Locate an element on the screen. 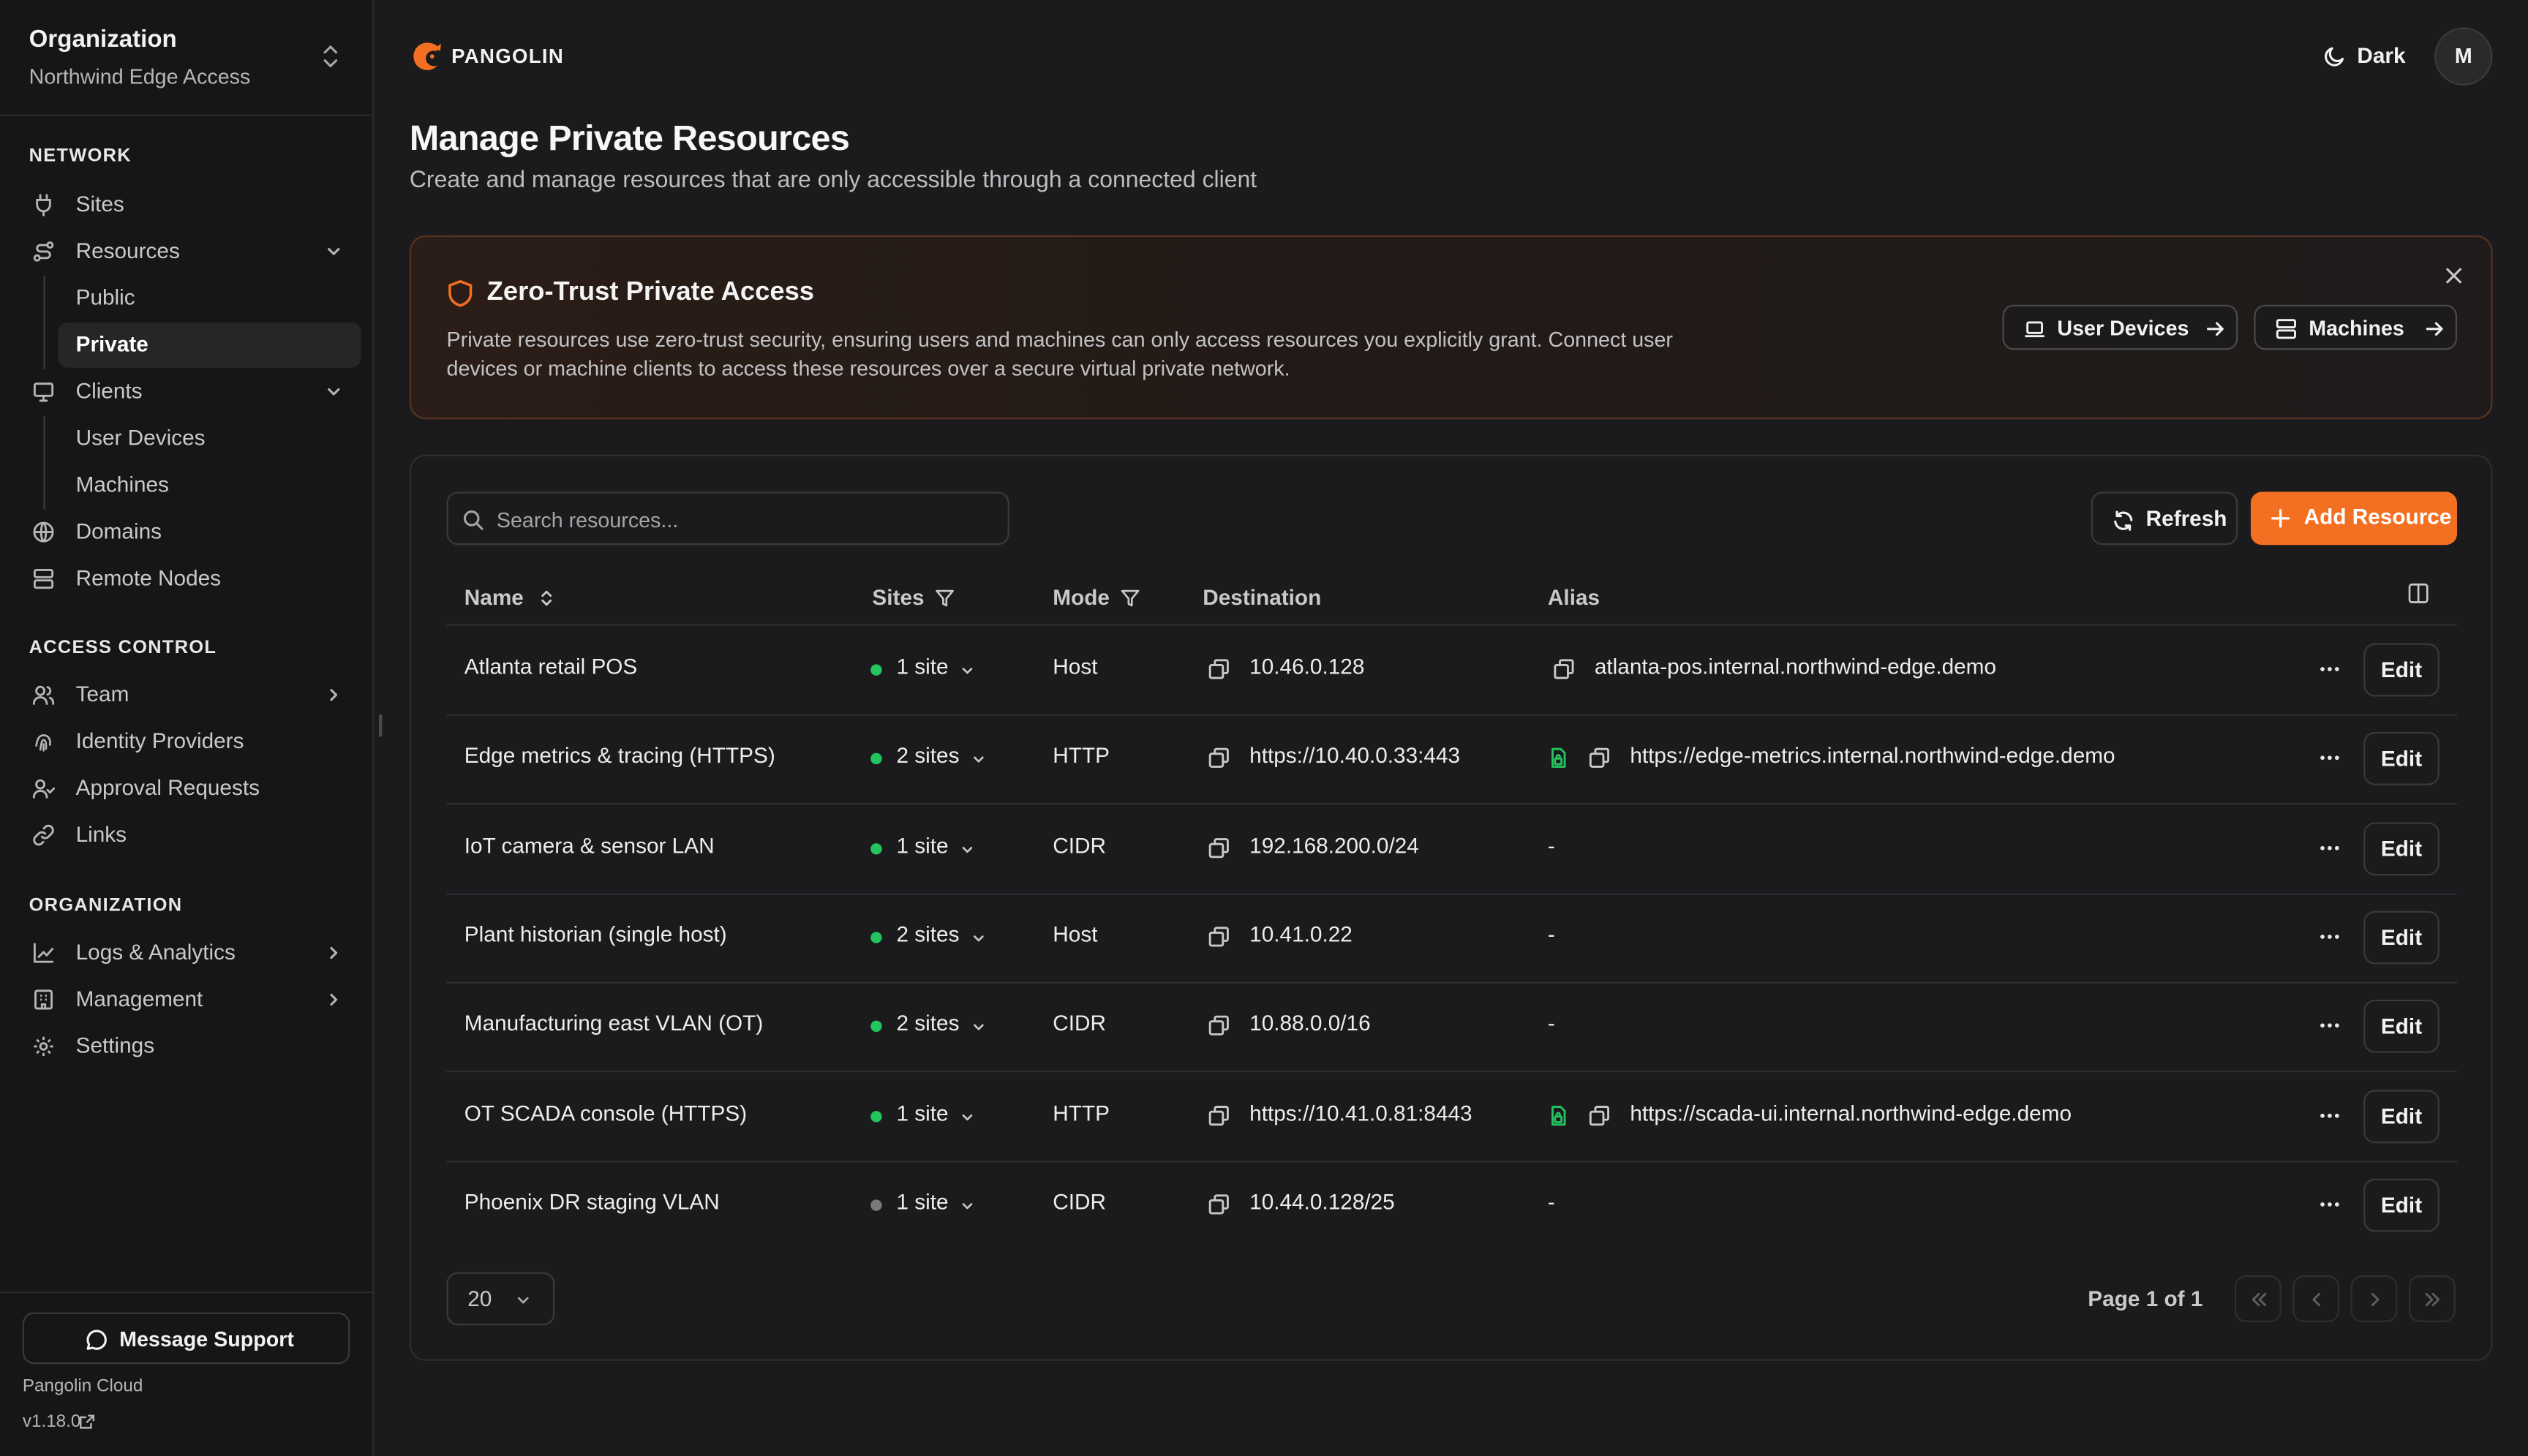 The width and height of the screenshot is (2528, 1456). chevron-right-icon is located at coordinates (334, 695).